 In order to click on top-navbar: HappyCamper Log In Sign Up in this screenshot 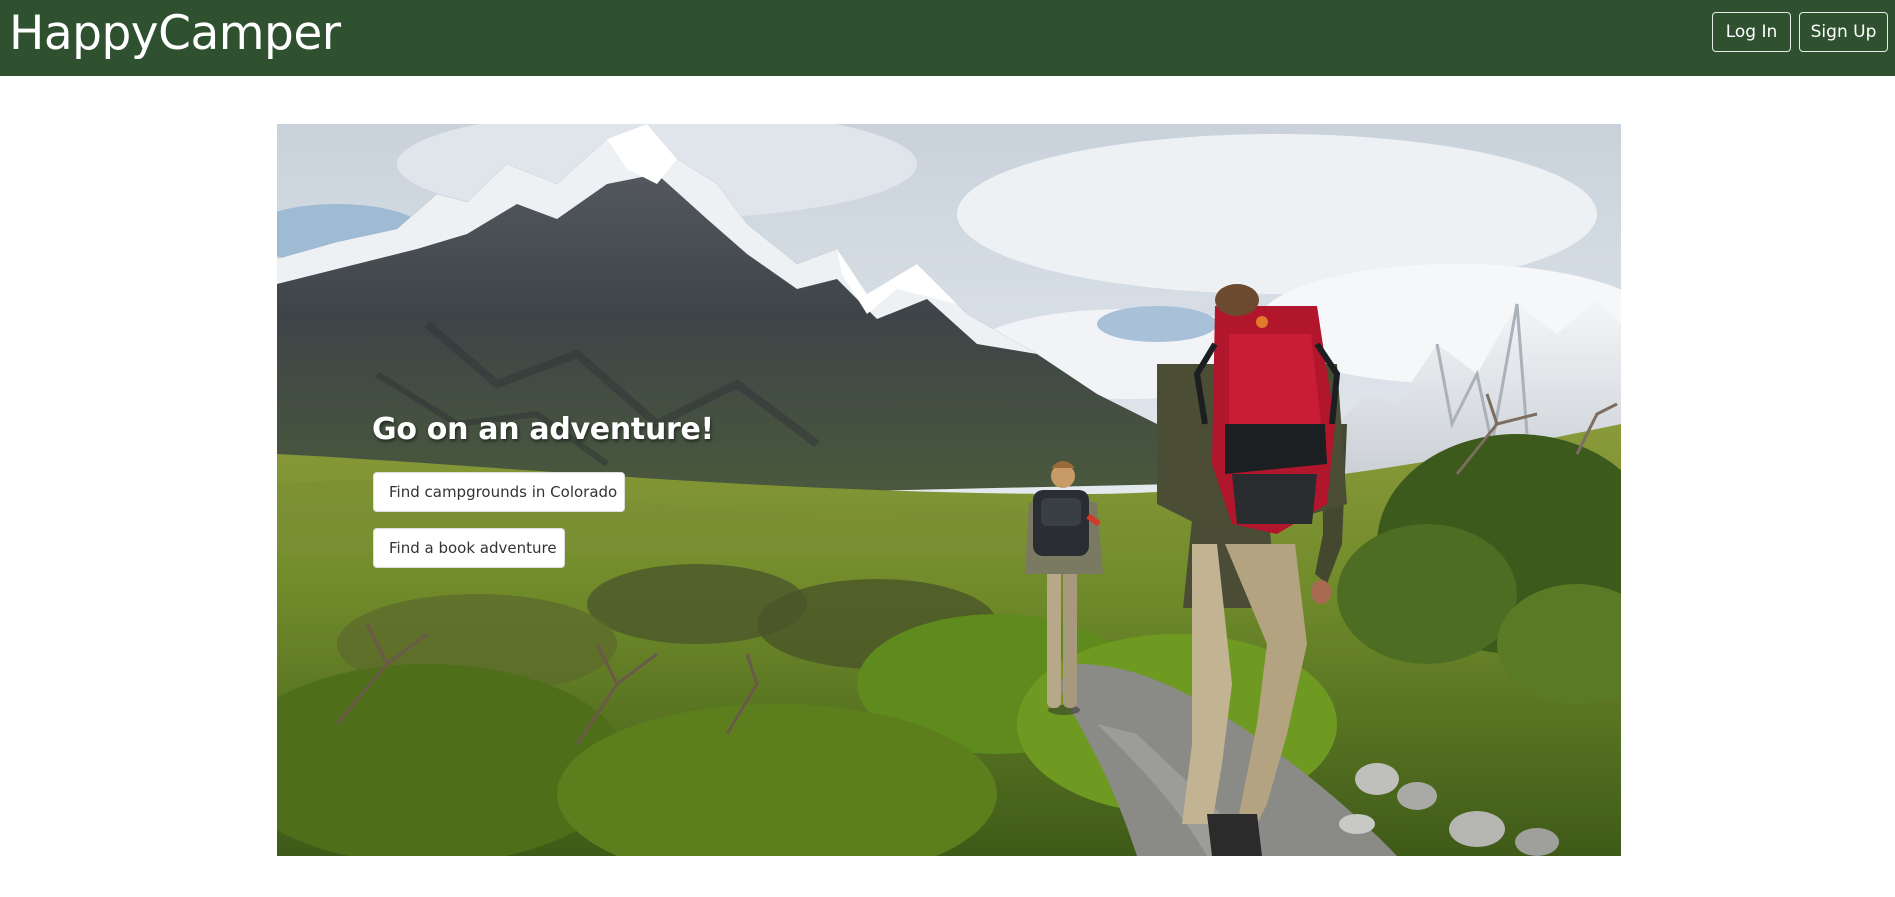, I will do `click(947, 38)`.